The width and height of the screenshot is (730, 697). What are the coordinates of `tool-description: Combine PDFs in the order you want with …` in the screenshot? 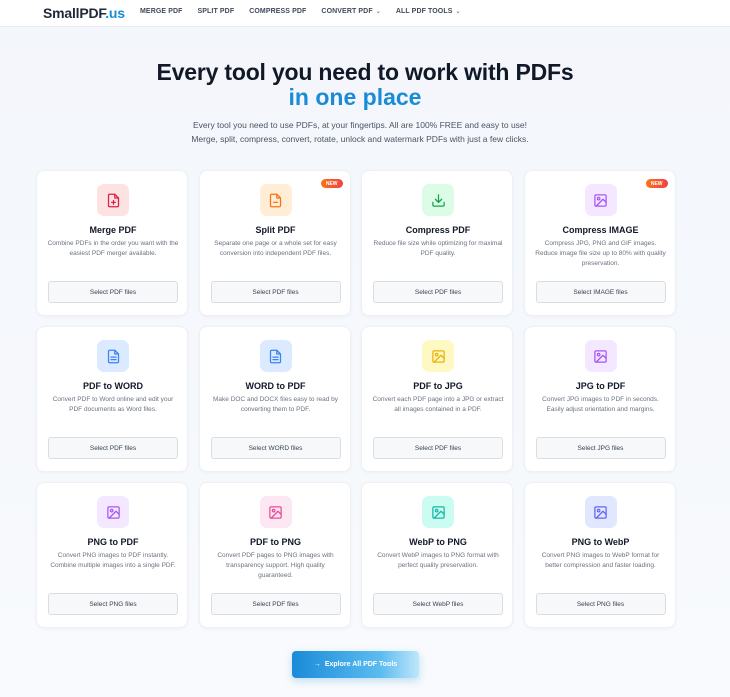 It's located at (113, 248).